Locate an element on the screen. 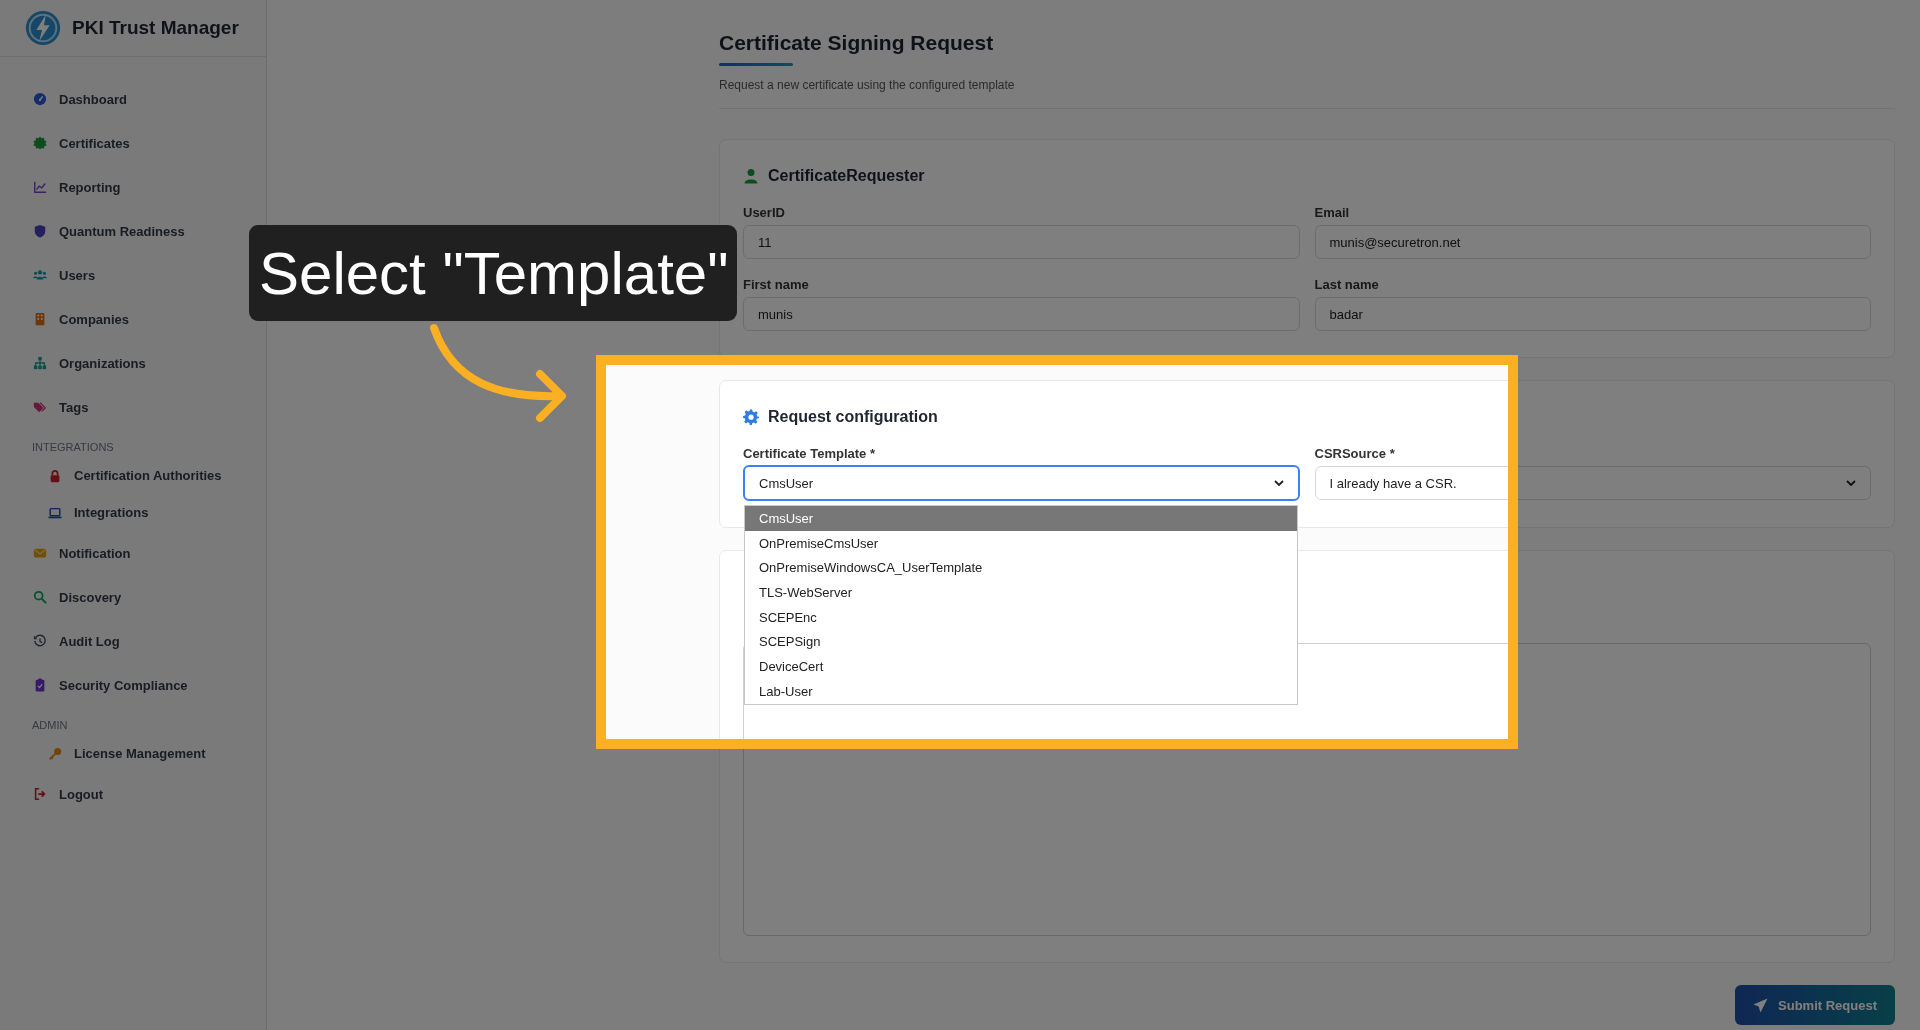 The image size is (1920, 1030). logo-icon is located at coordinates (43, 28).